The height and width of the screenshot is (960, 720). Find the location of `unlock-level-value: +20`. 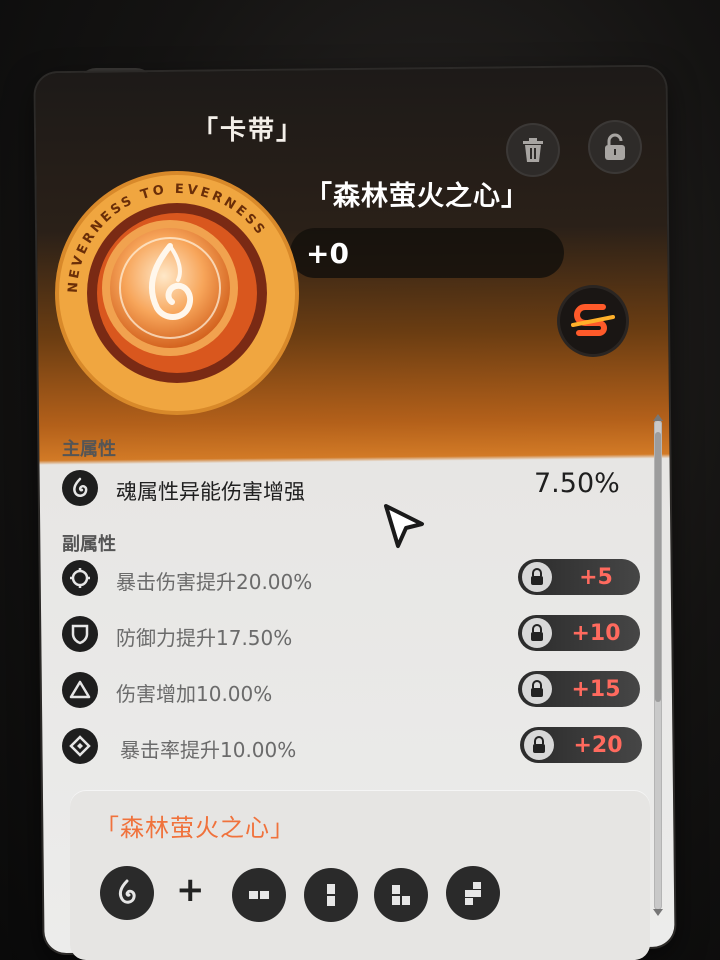

unlock-level-value: +20 is located at coordinates (598, 745).